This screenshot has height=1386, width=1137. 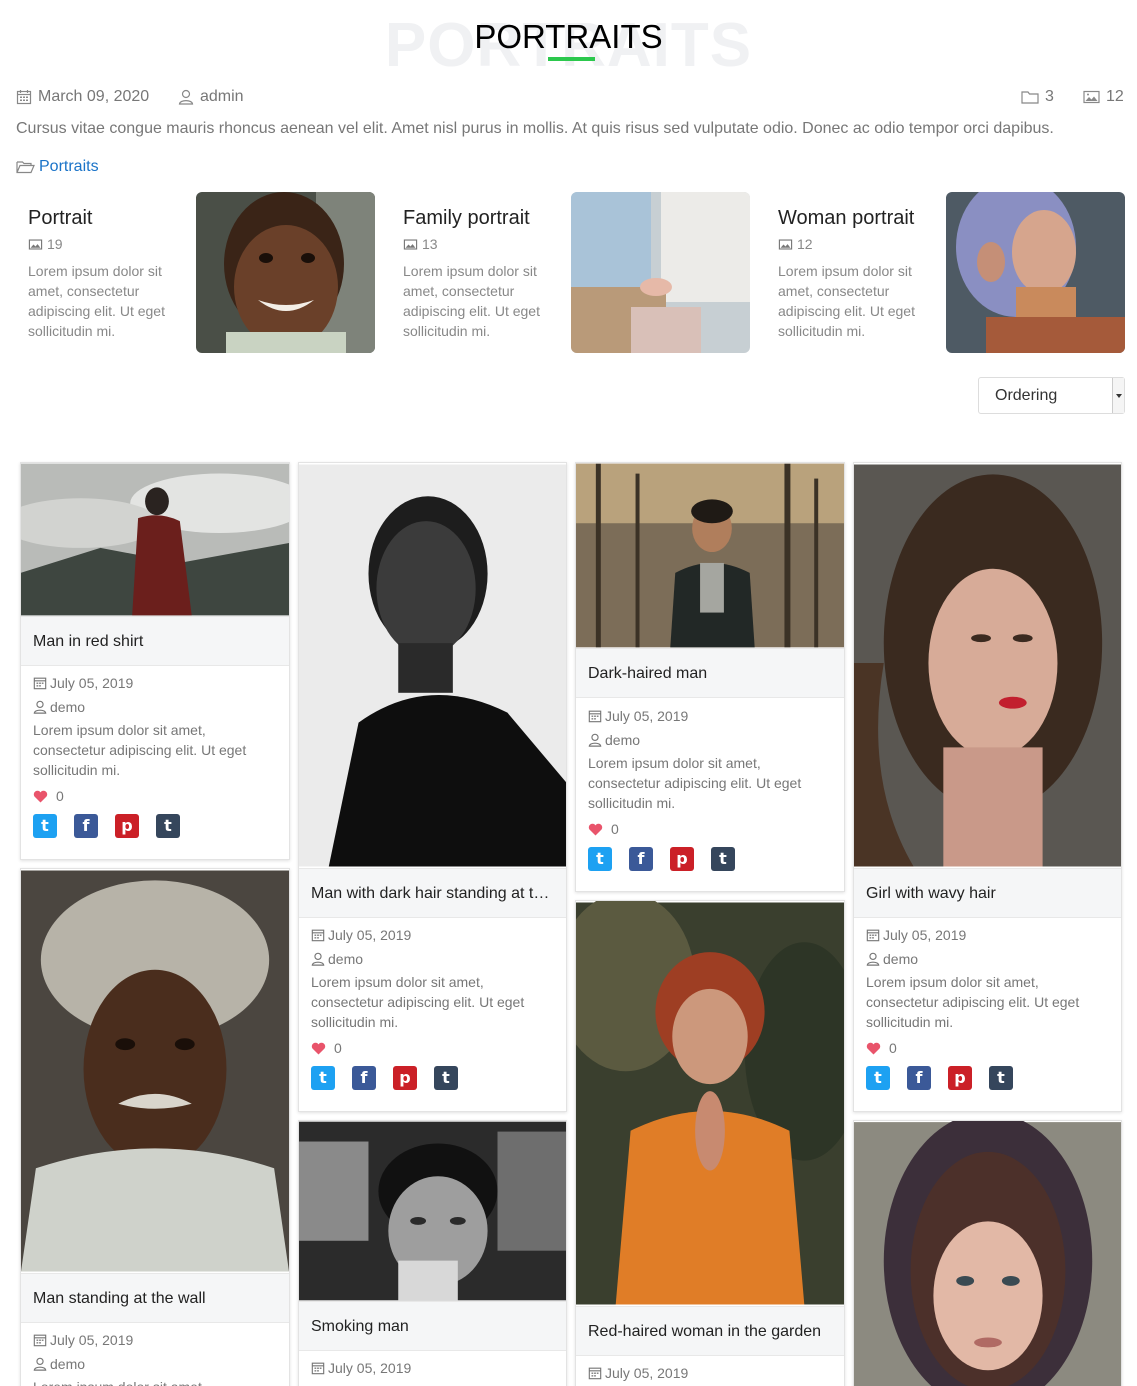 I want to click on card-title: Man standing at the wall, so click(x=155, y=1298).